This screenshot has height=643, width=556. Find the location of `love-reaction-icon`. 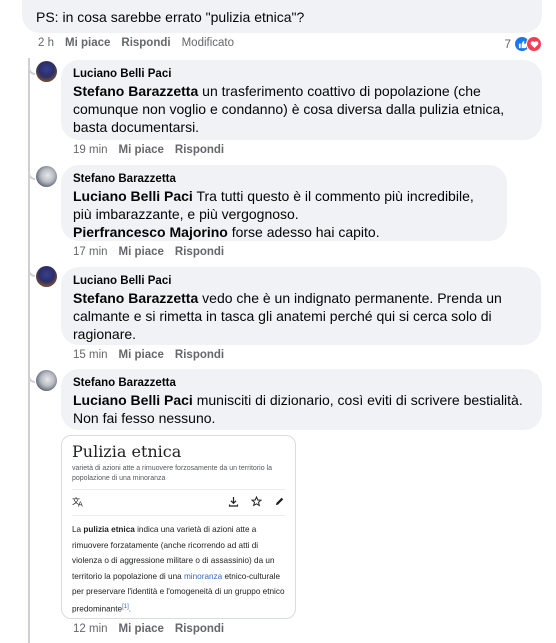

love-reaction-icon is located at coordinates (534, 44).